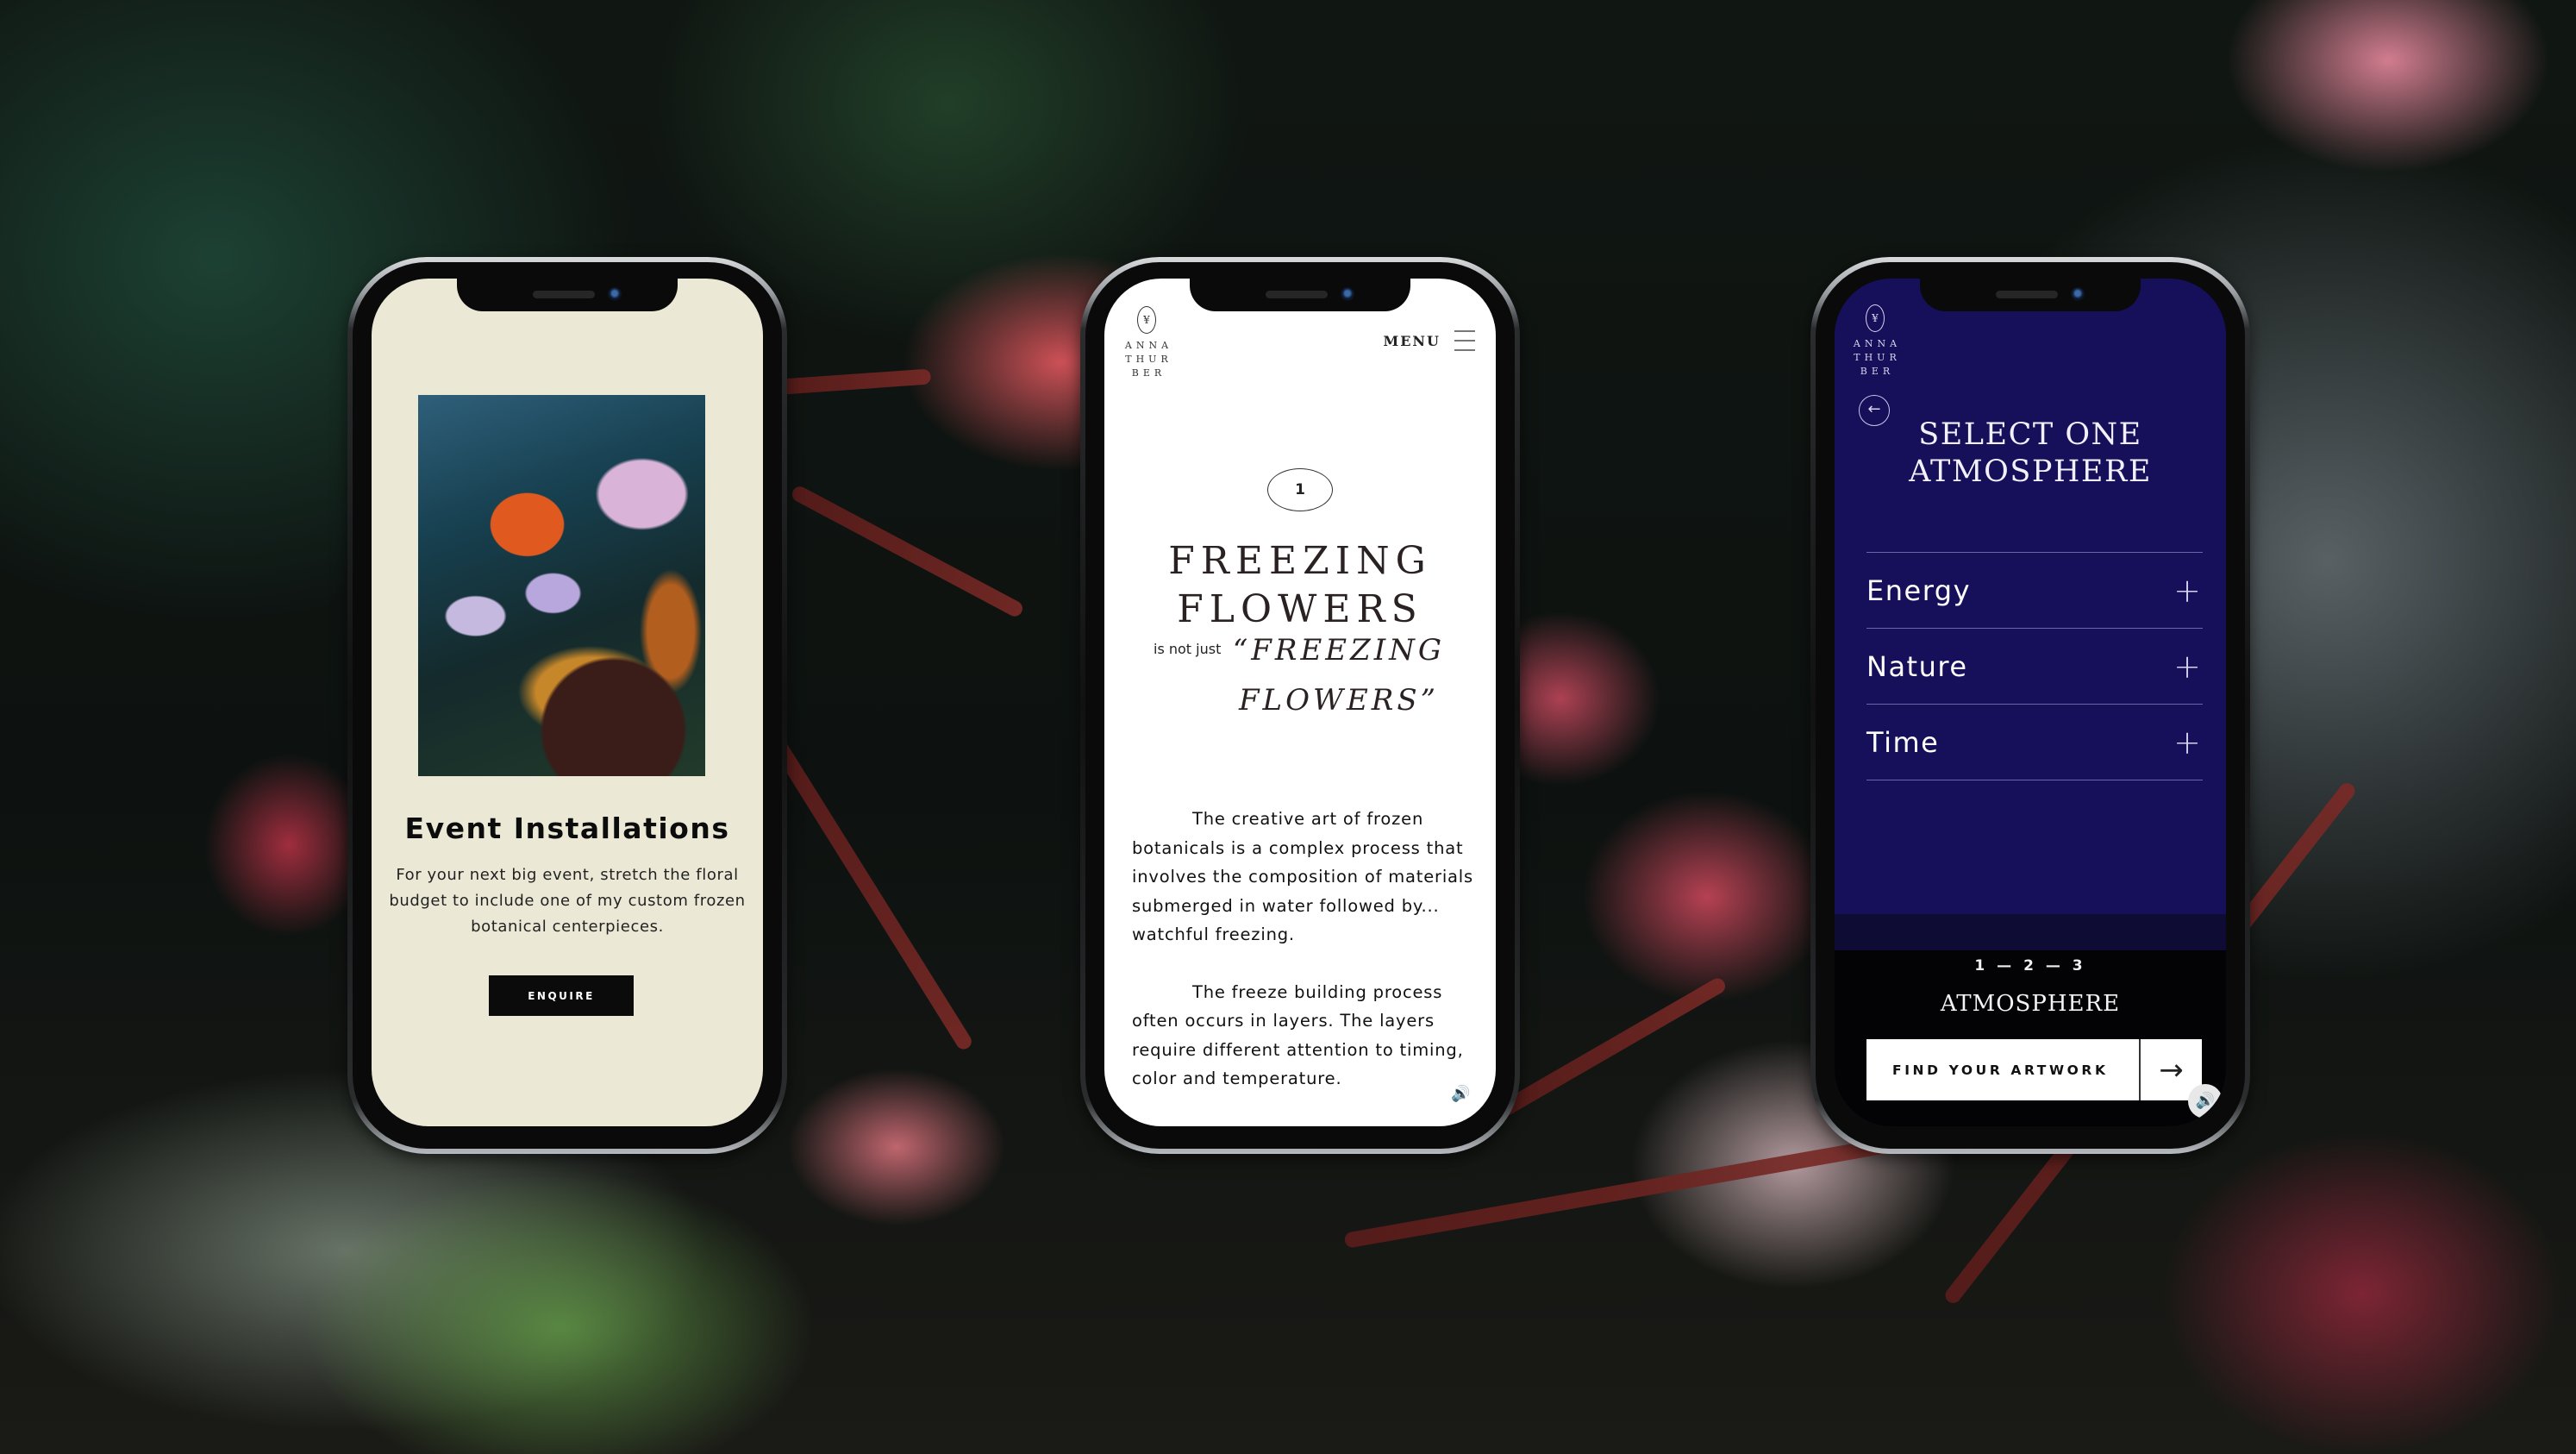  I want to click on menu-label: MENU, so click(1412, 340).